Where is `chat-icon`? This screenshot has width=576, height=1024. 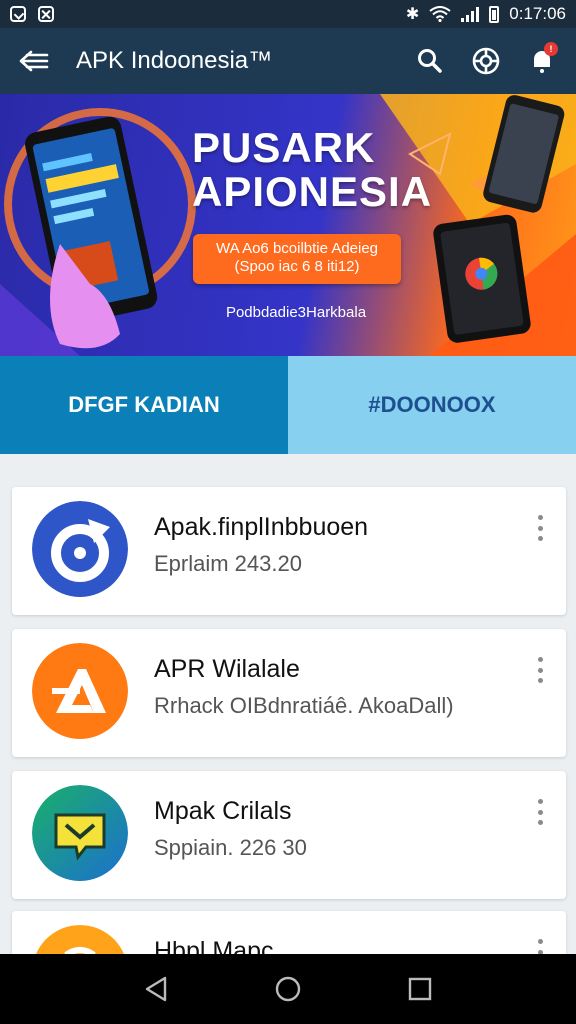 chat-icon is located at coordinates (80, 833).